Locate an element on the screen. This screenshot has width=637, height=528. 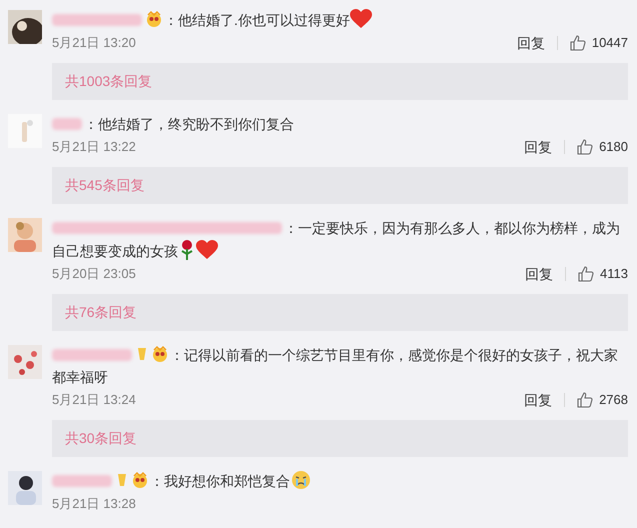
like-count: 4113 is located at coordinates (614, 274).